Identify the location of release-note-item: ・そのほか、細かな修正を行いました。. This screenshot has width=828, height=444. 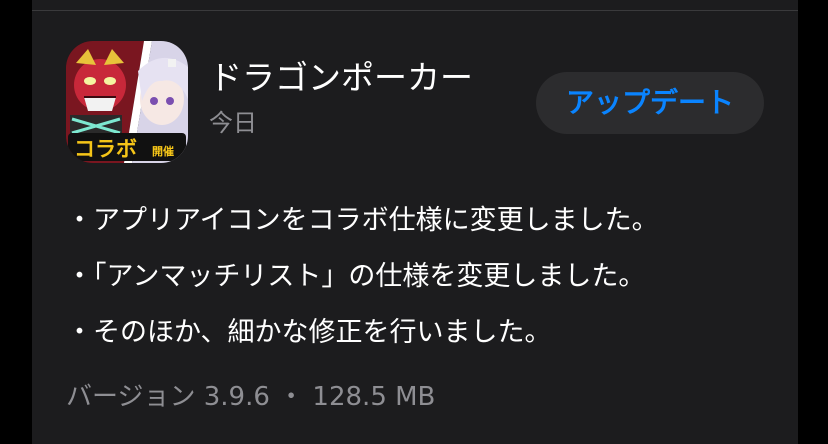
(309, 332).